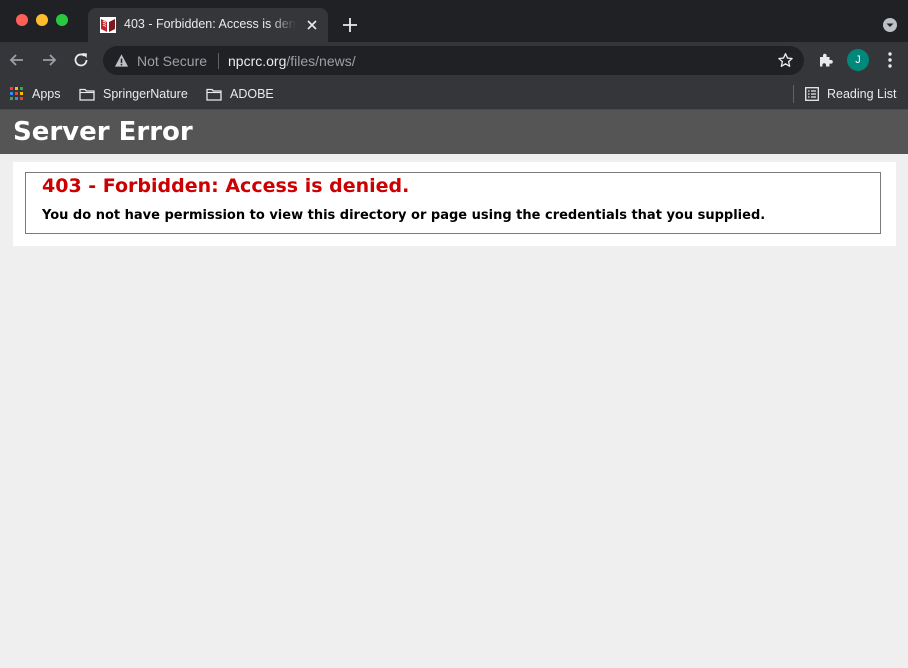  I want to click on plus-icon, so click(350, 25).